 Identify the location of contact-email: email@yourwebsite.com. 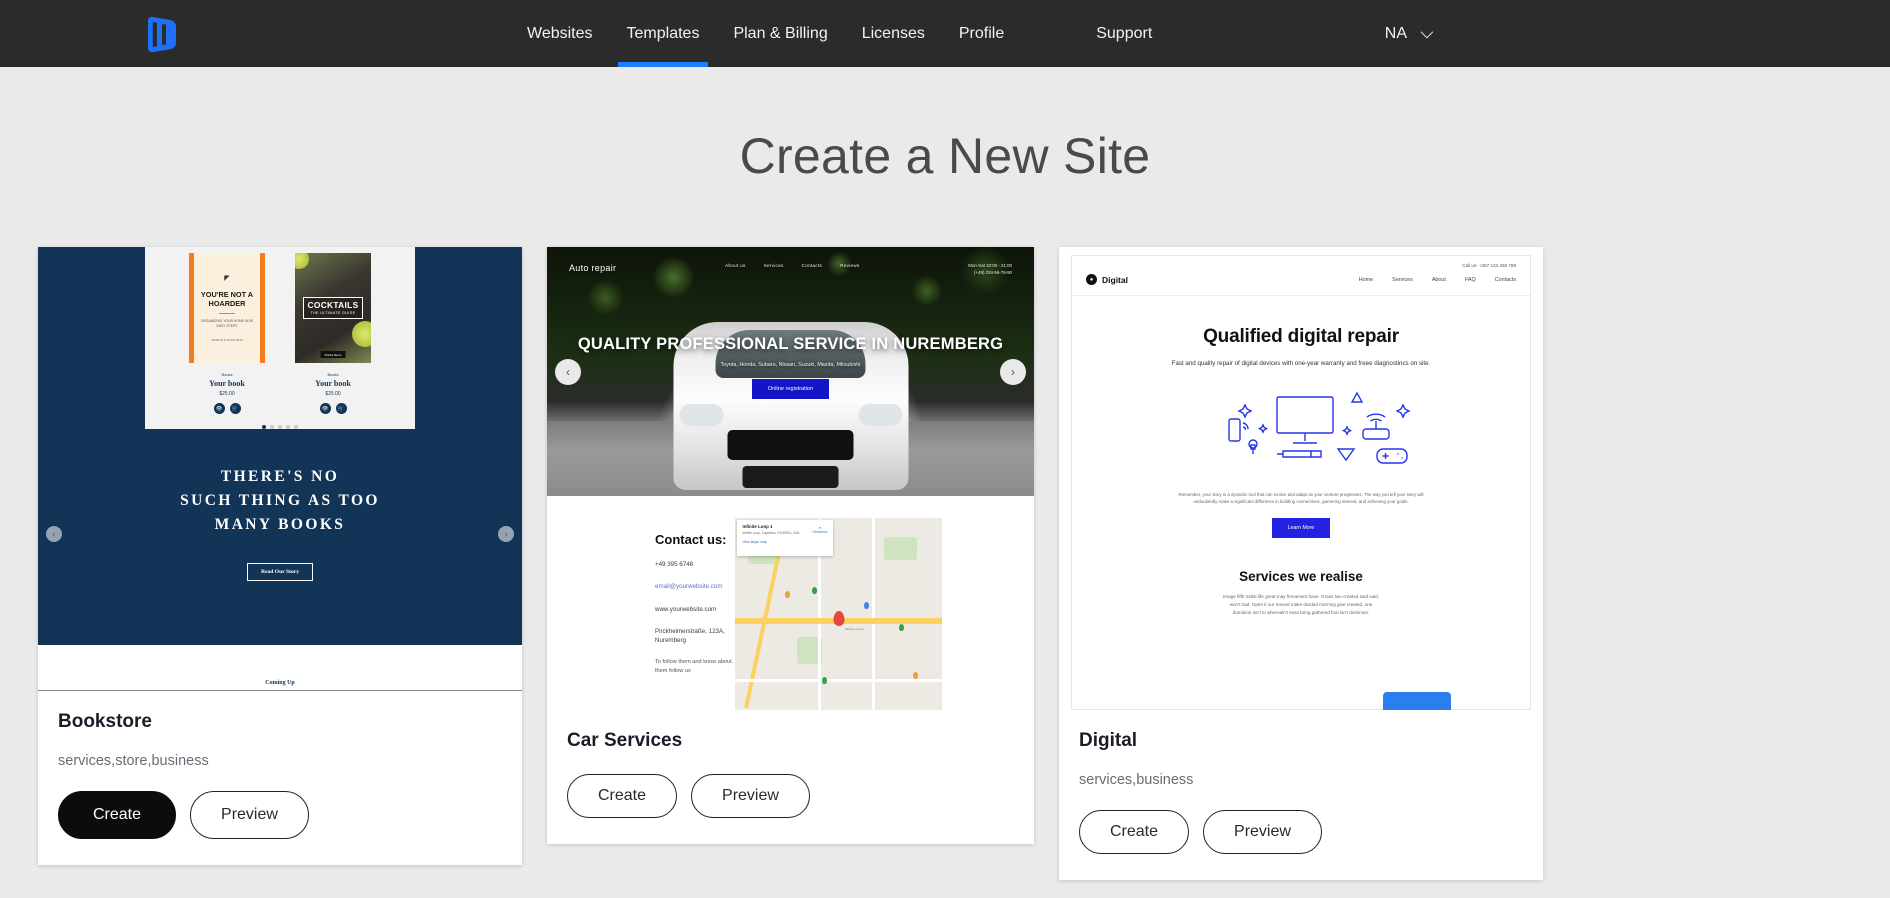
(695, 586).